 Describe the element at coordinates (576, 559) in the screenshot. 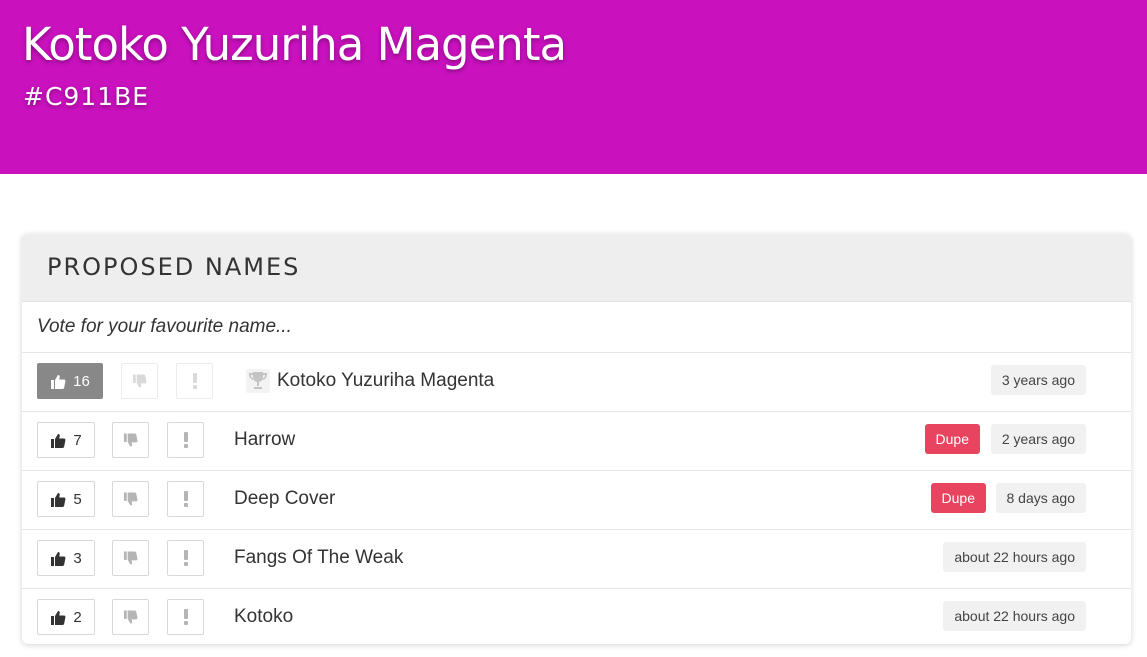

I see `name-row: 3 Fangs Of The Weak about 22 hours ago` at that location.